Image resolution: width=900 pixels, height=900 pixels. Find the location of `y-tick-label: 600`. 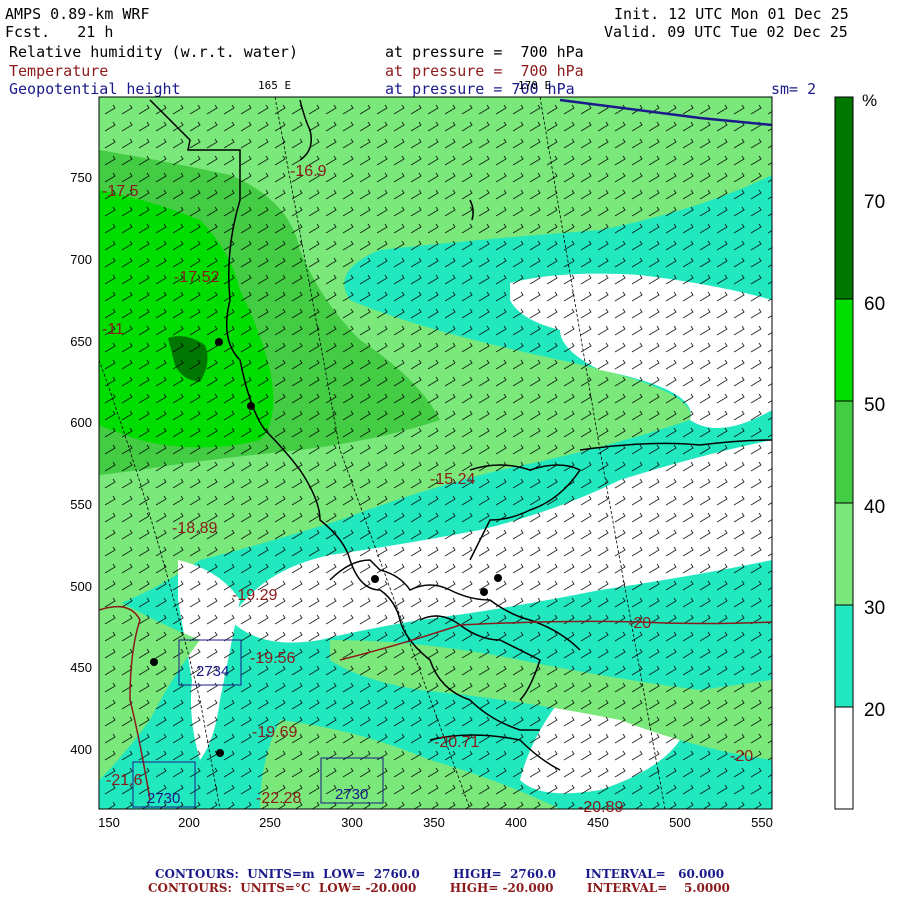

y-tick-label: 600 is located at coordinates (81, 422).